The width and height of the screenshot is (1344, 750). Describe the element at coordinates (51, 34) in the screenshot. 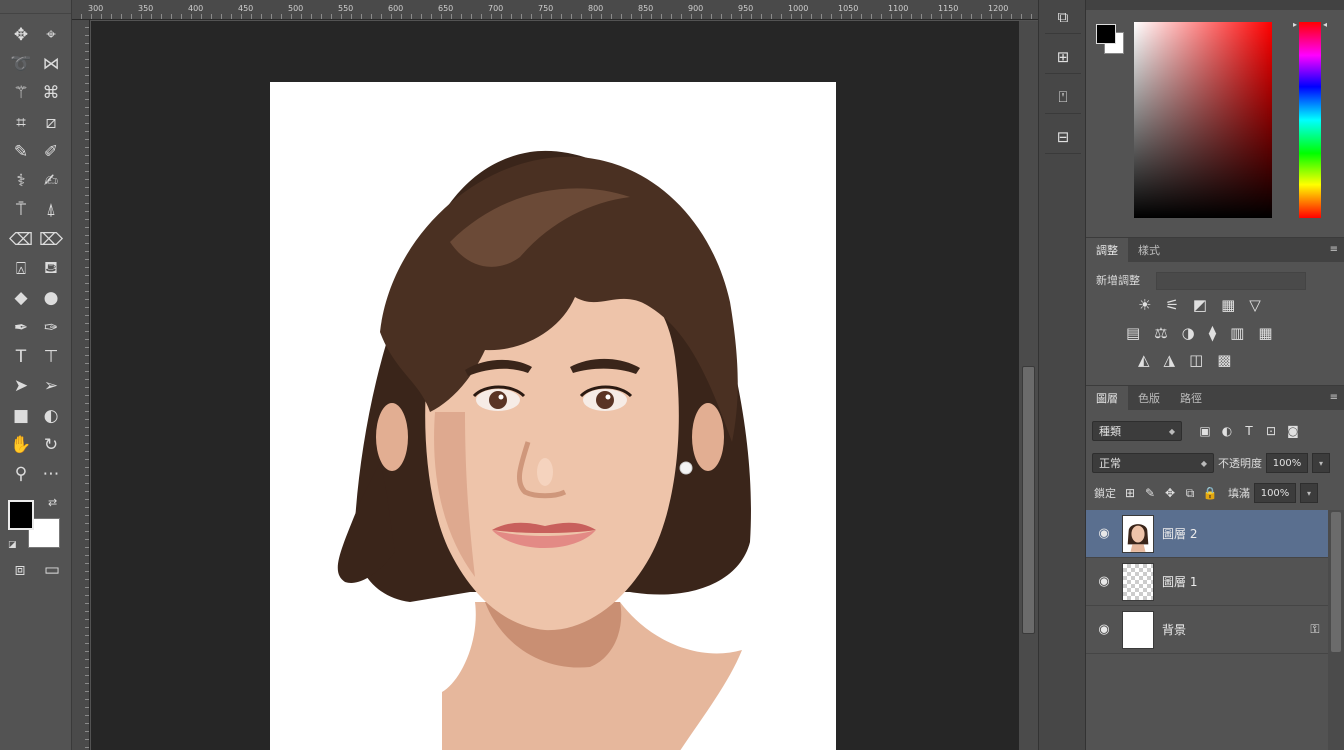

I see `artboard-icon: ⌖` at that location.